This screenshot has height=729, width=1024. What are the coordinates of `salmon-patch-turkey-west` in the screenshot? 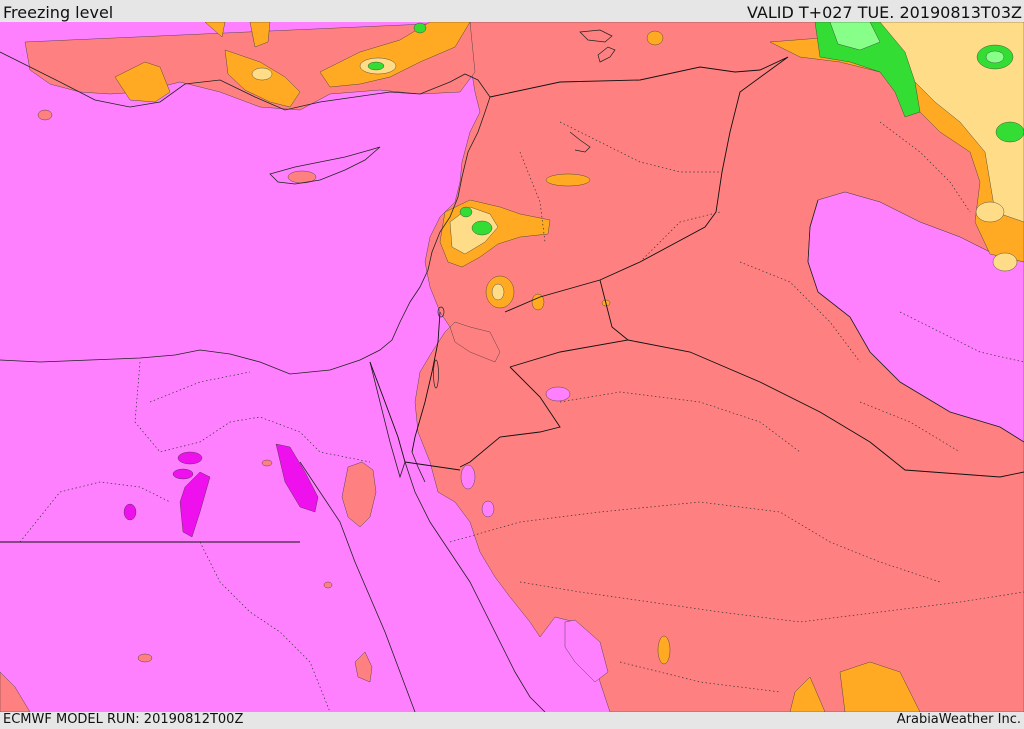 It's located at (45, 115).